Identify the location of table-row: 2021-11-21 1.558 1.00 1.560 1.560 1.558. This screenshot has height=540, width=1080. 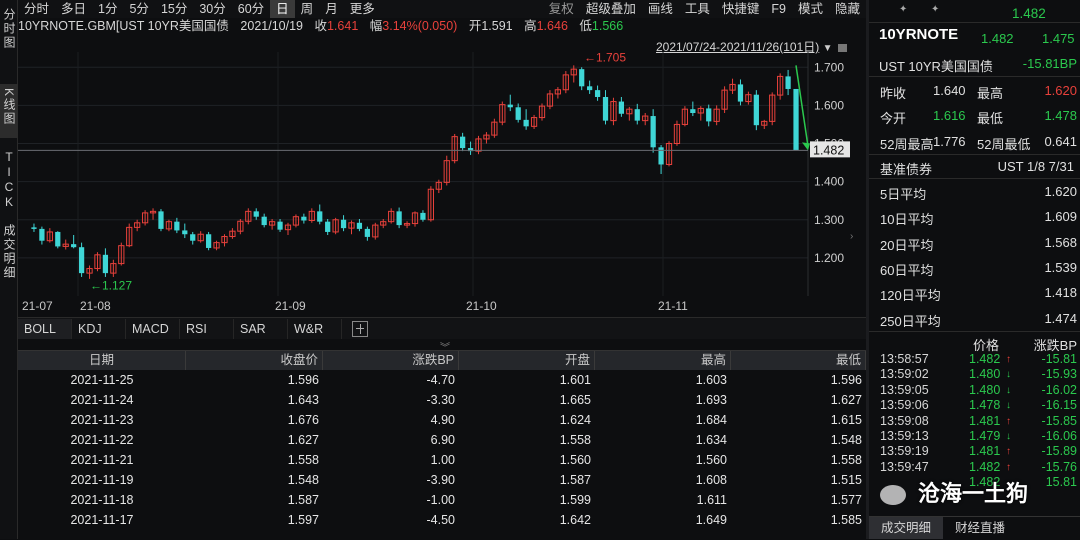
(442, 460).